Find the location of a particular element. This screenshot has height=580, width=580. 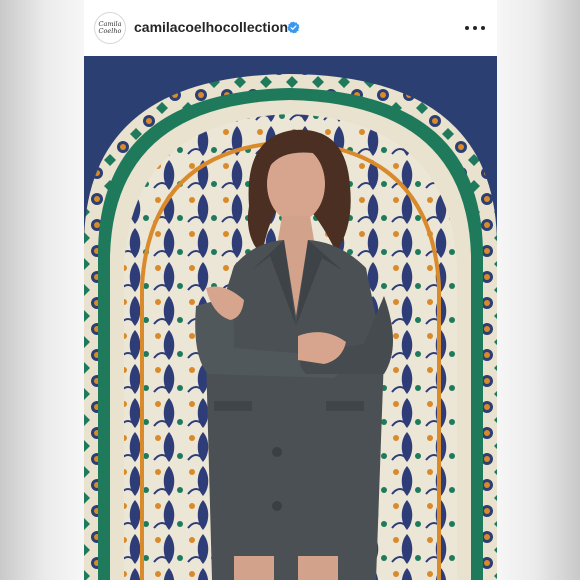

verified-badge-icon is located at coordinates (293, 27).